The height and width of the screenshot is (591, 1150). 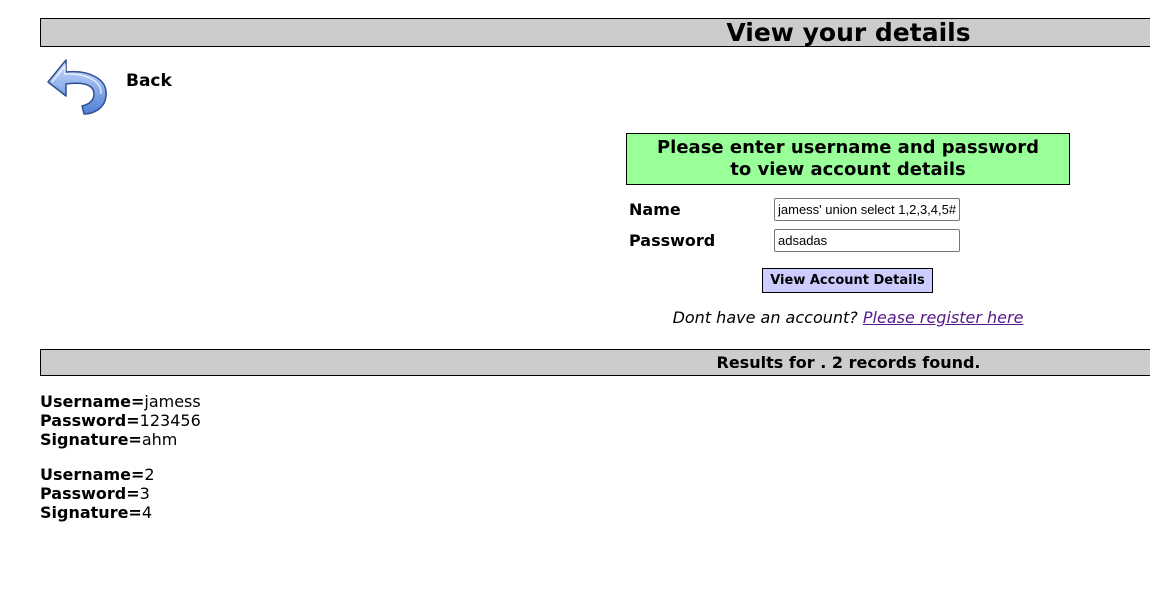 I want to click on page-title: View your details, so click(x=848, y=32).